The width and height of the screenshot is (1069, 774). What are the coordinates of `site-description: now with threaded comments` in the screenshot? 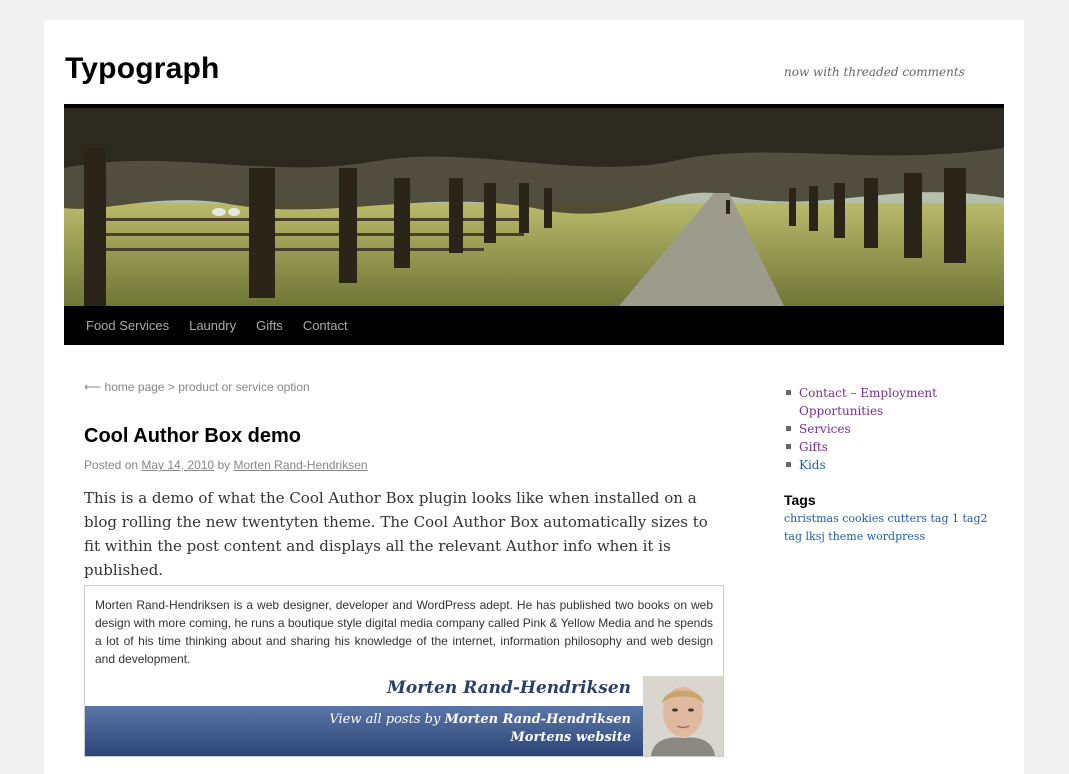 It's located at (874, 72).